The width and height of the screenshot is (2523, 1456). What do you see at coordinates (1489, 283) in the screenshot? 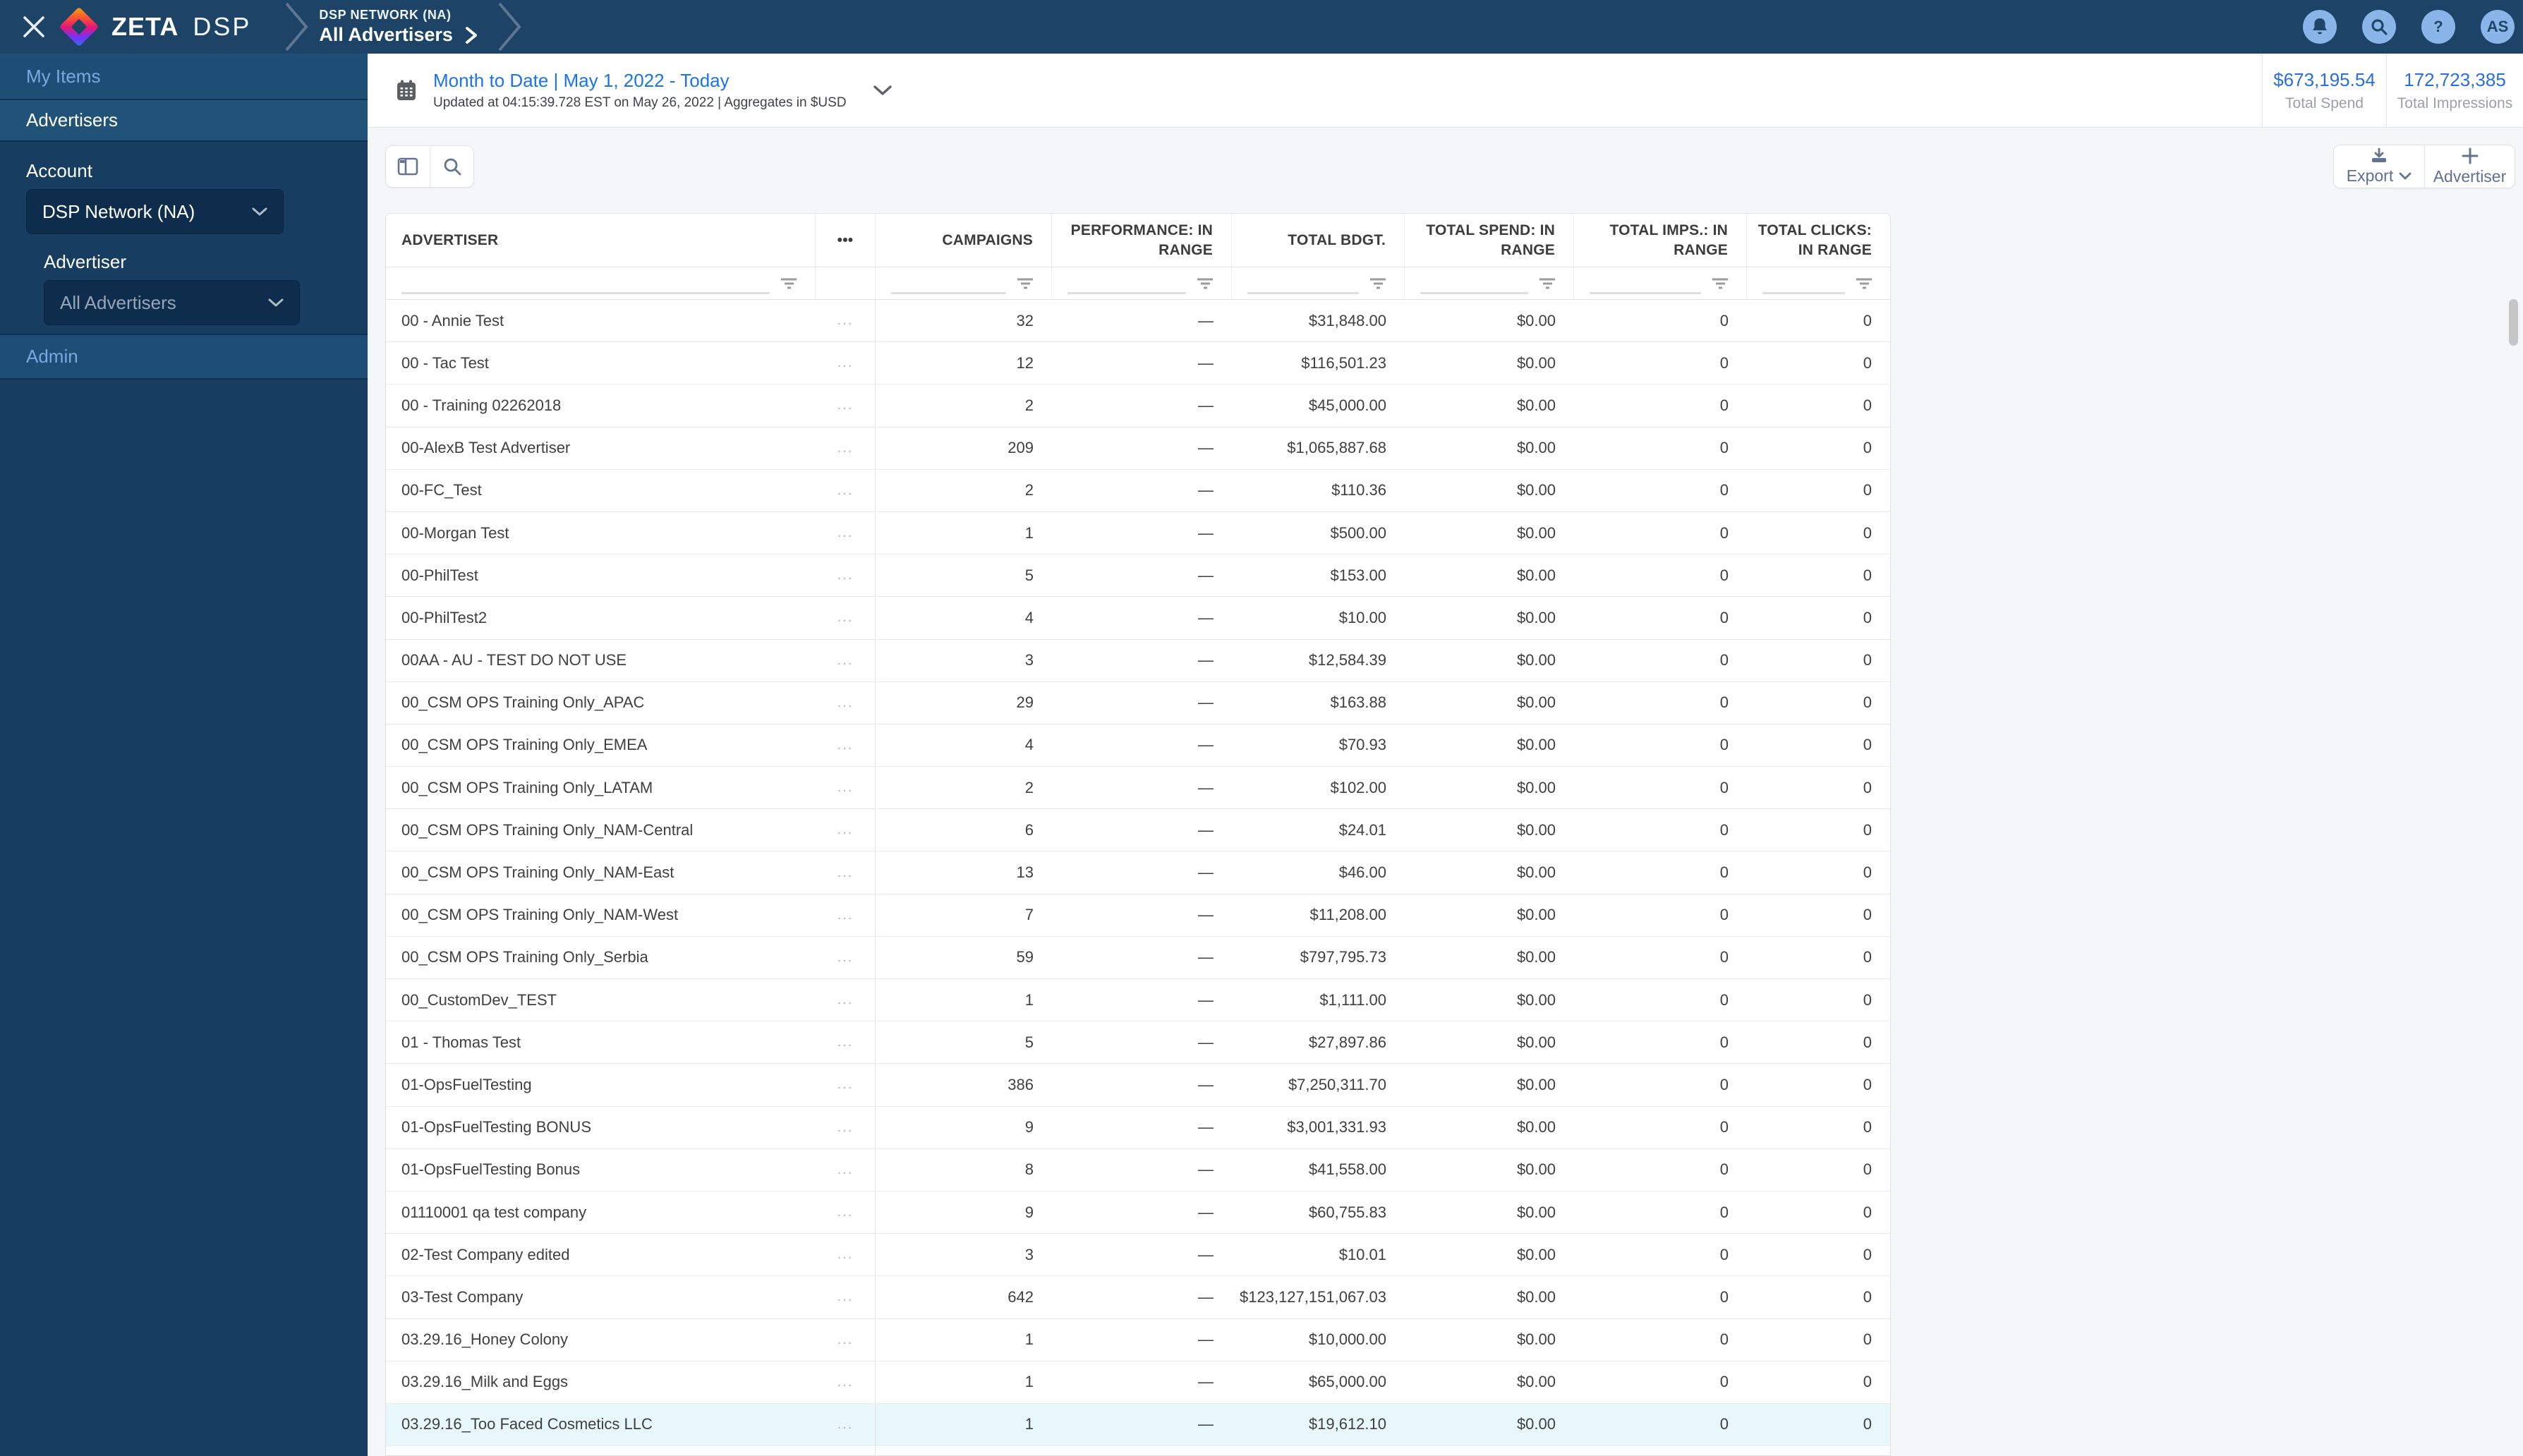
I see `filter-cell-total-spend` at bounding box center [1489, 283].